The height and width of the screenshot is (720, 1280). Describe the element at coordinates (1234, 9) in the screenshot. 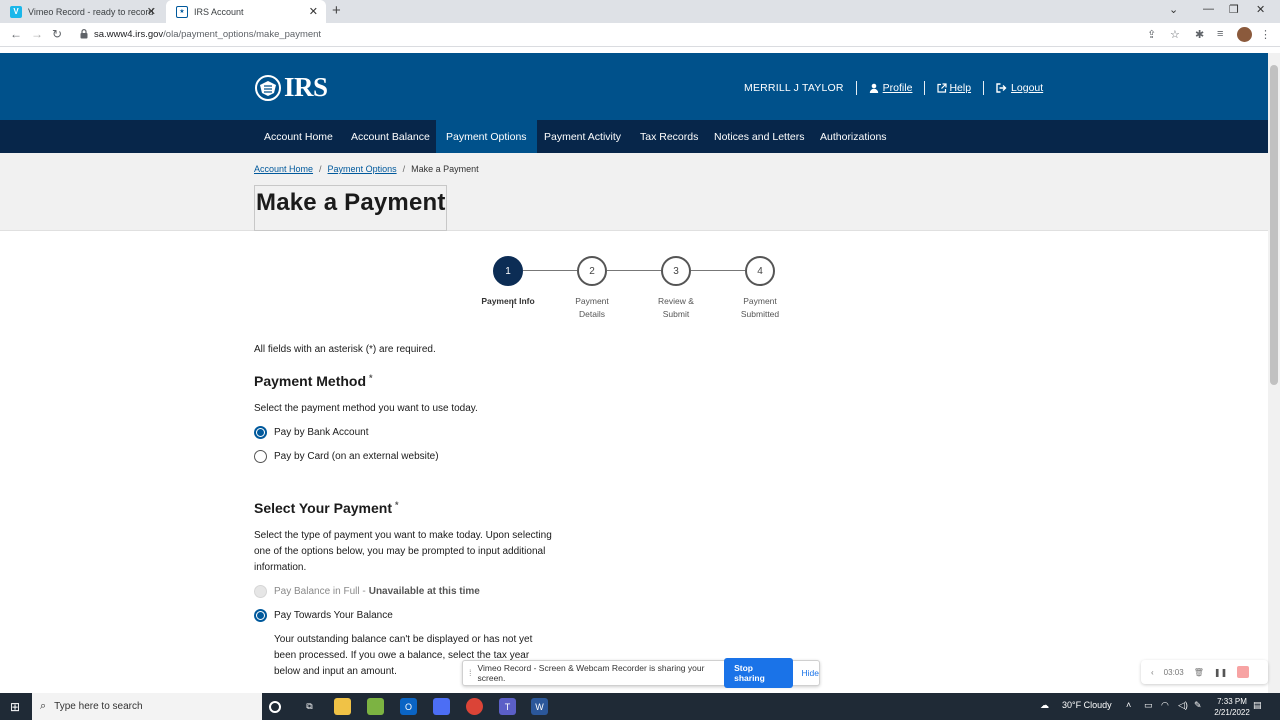

I see `restore-icon: ❐` at that location.